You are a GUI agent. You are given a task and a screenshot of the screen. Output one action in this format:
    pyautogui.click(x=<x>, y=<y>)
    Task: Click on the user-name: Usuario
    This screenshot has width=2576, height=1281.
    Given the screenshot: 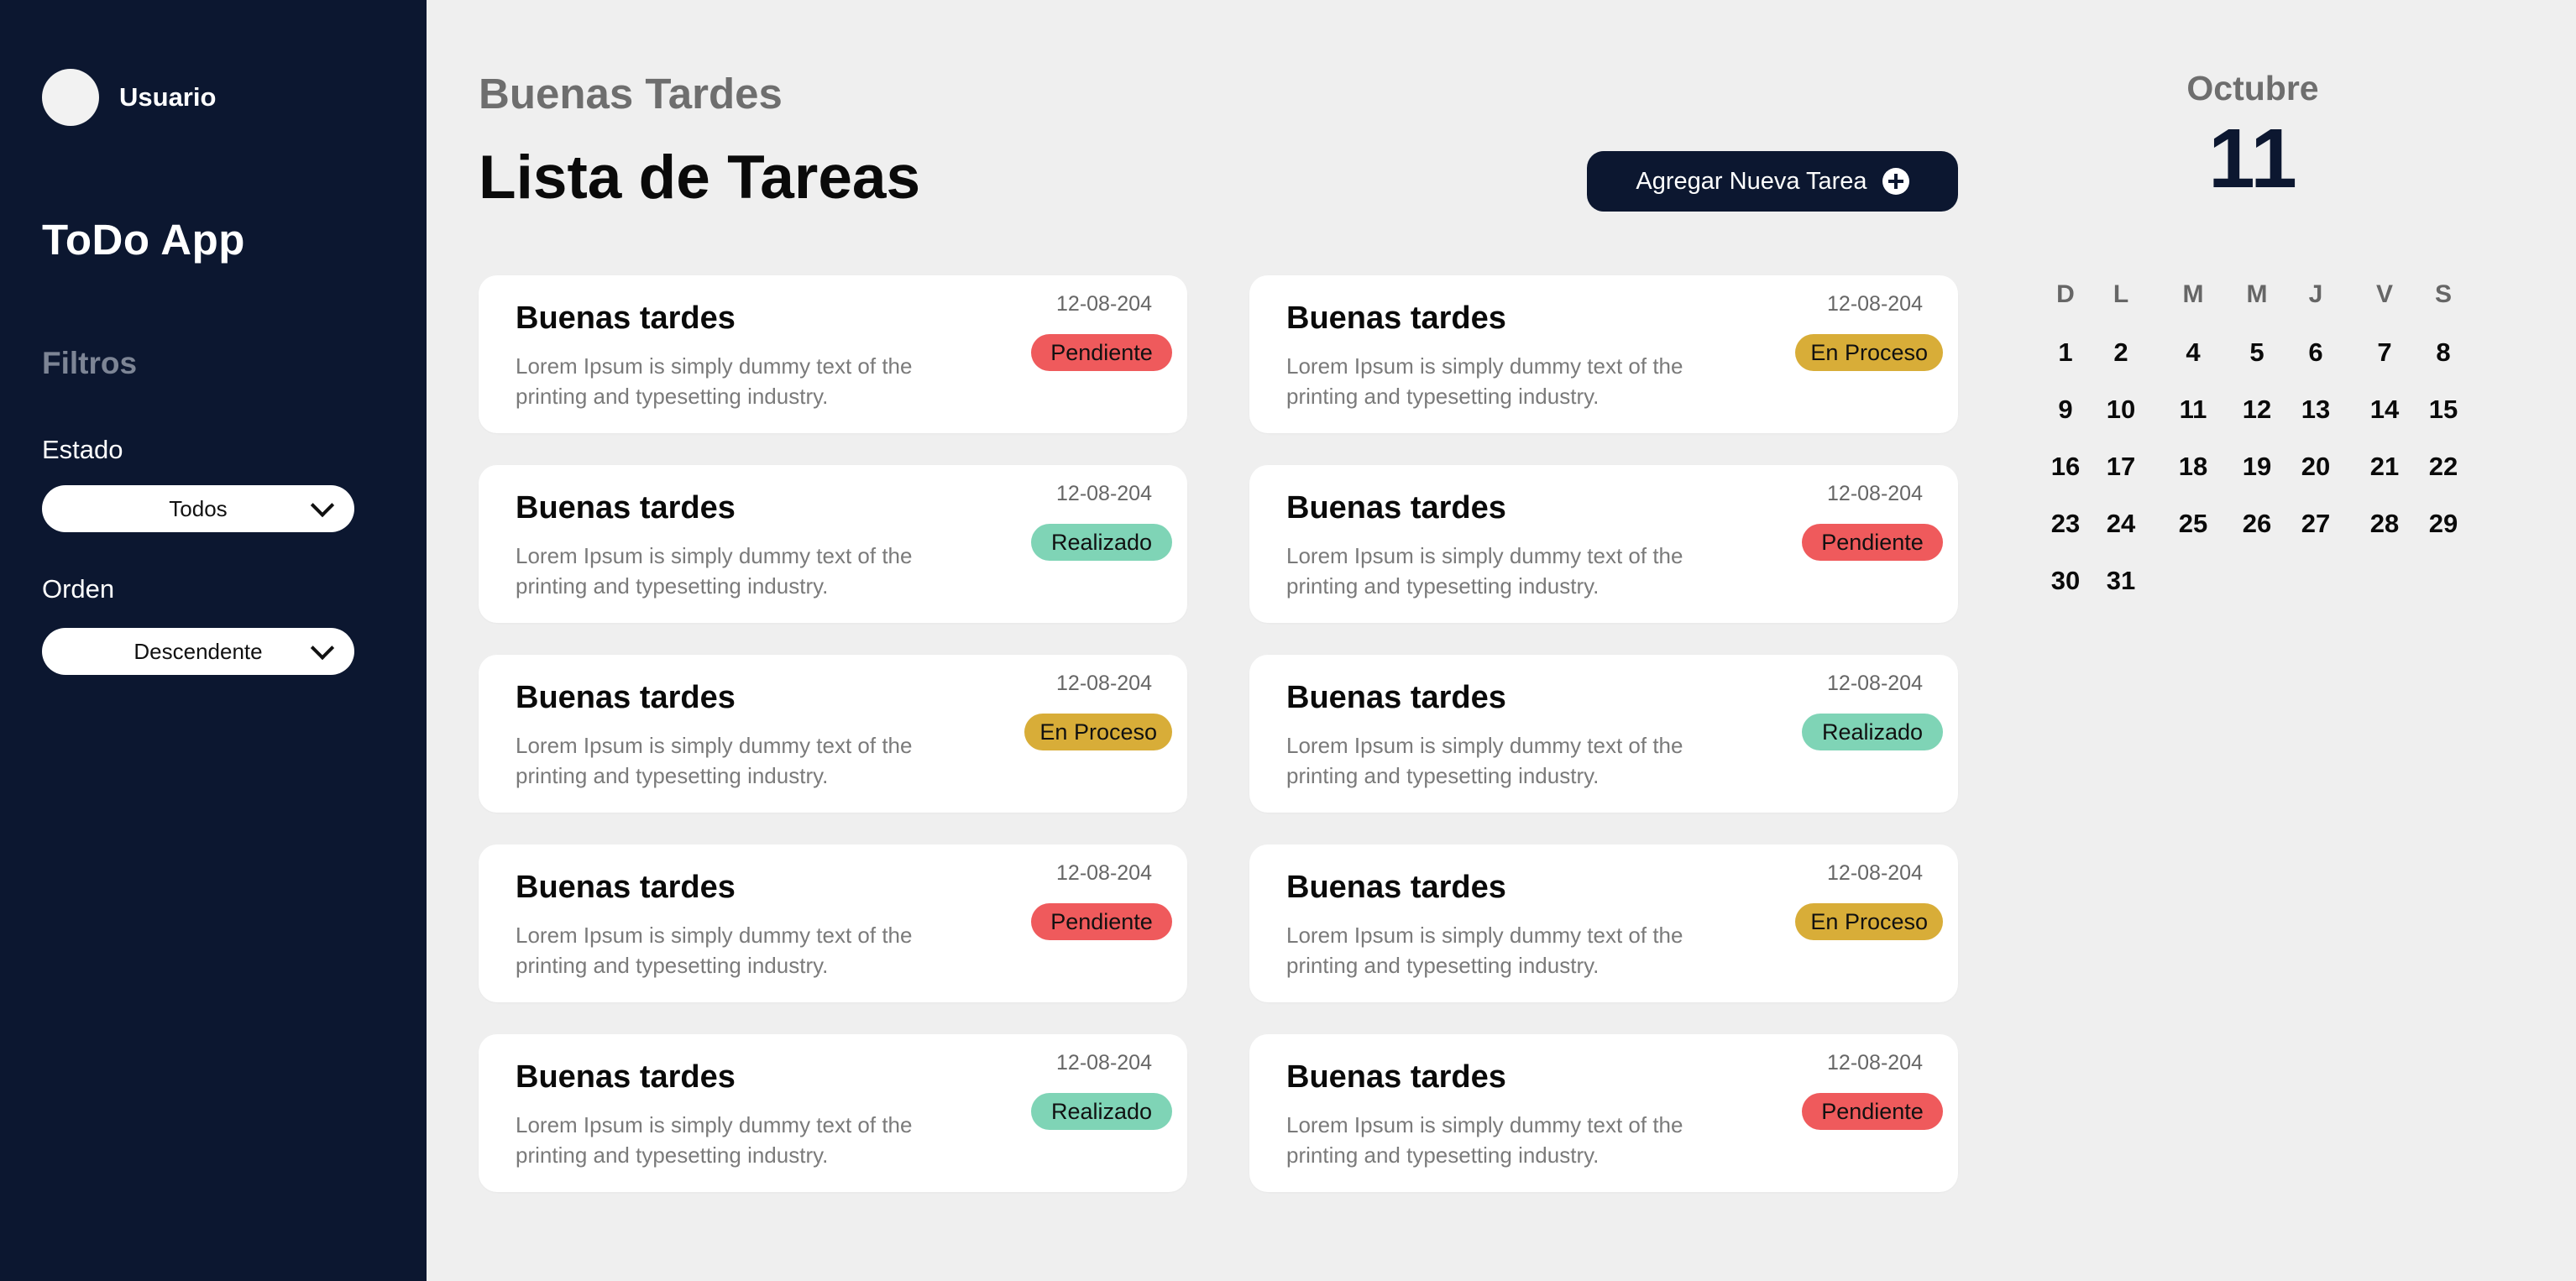 What is the action you would take?
    pyautogui.click(x=168, y=97)
    